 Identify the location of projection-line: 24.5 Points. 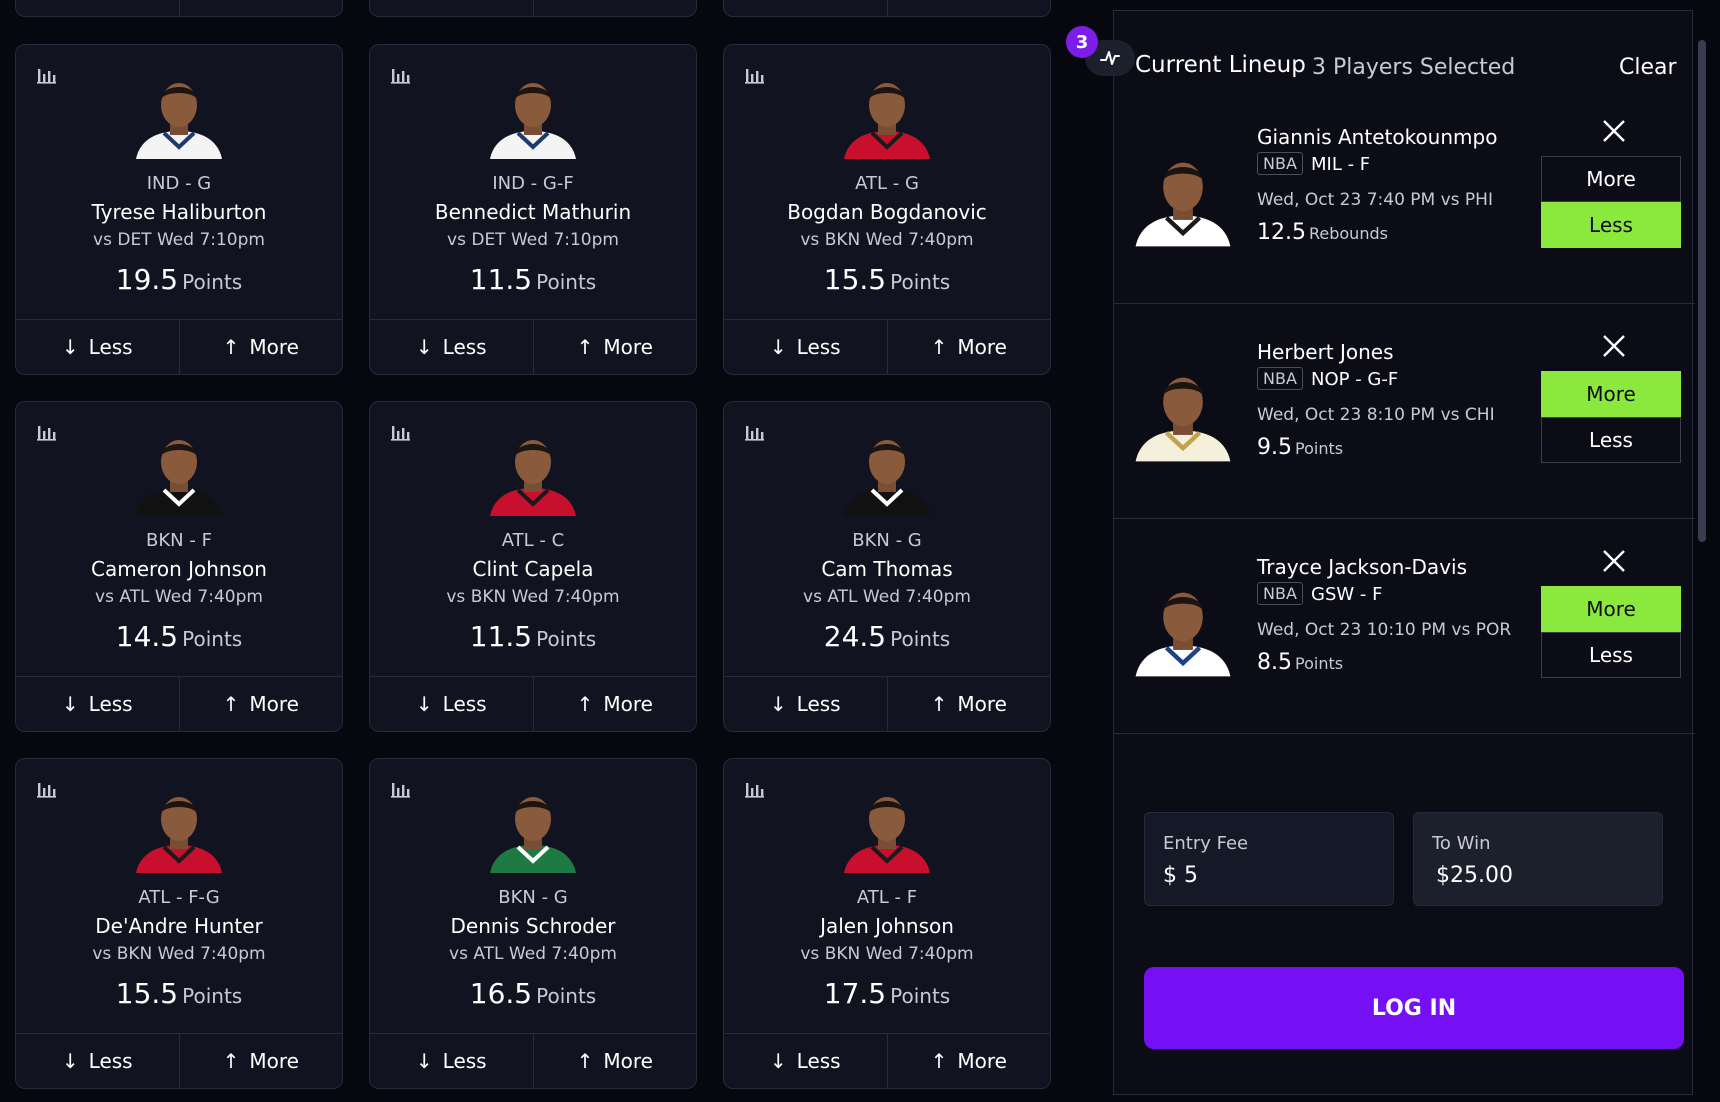
(887, 636).